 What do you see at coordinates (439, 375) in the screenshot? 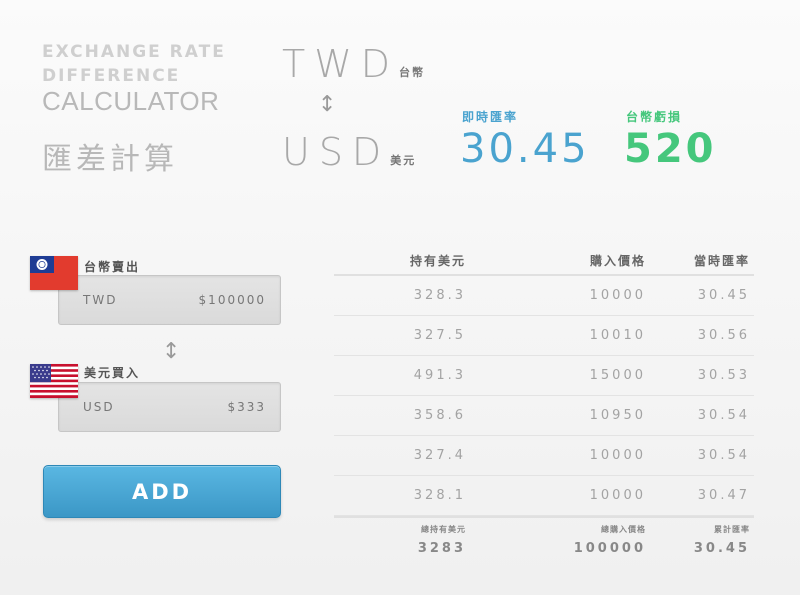
I see `cell-usd-held: 491.3` at bounding box center [439, 375].